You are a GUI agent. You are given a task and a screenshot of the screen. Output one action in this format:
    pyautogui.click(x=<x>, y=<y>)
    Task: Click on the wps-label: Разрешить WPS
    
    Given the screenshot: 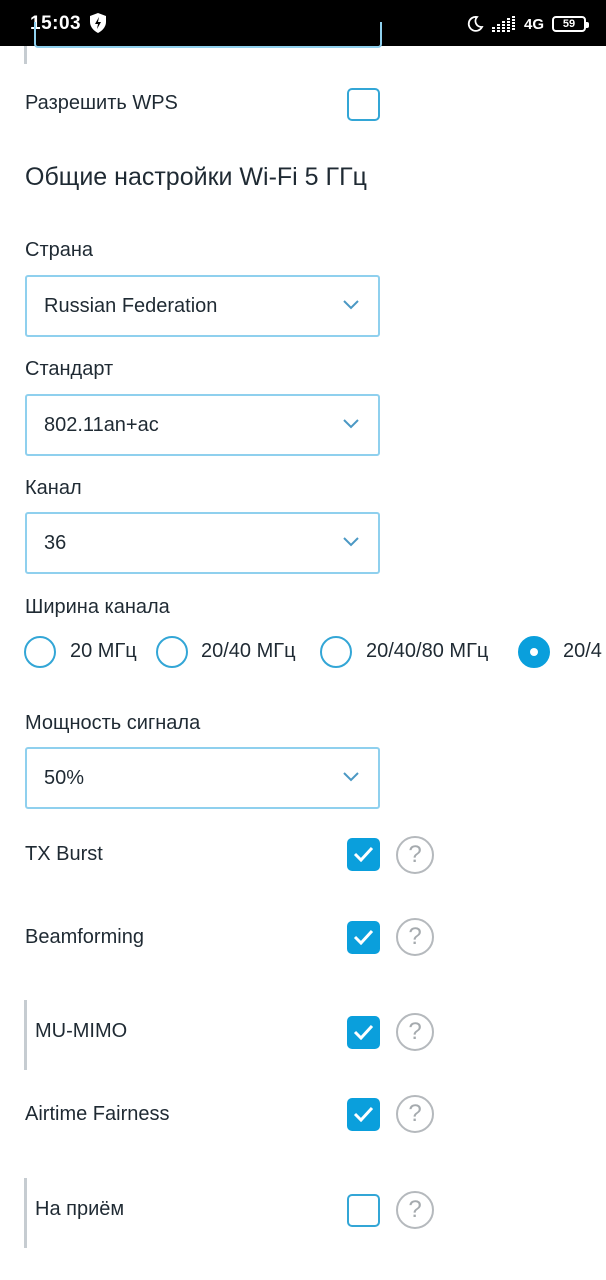 What is the action you would take?
    pyautogui.click(x=101, y=103)
    